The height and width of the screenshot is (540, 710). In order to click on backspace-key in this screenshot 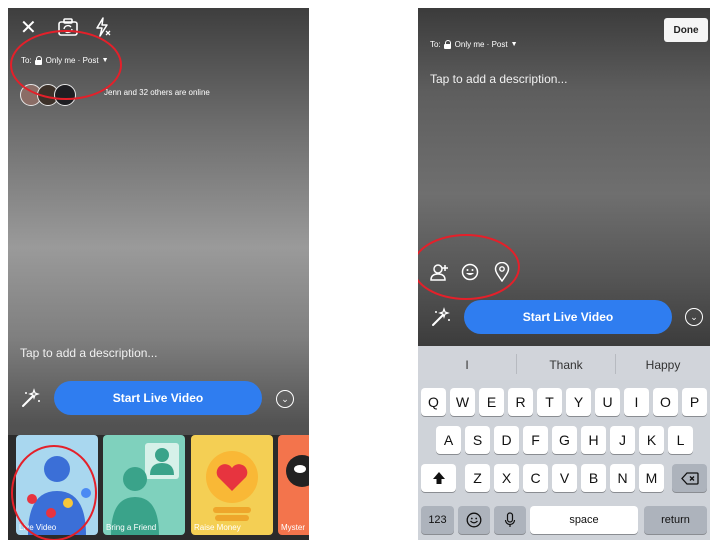, I will do `click(689, 478)`.